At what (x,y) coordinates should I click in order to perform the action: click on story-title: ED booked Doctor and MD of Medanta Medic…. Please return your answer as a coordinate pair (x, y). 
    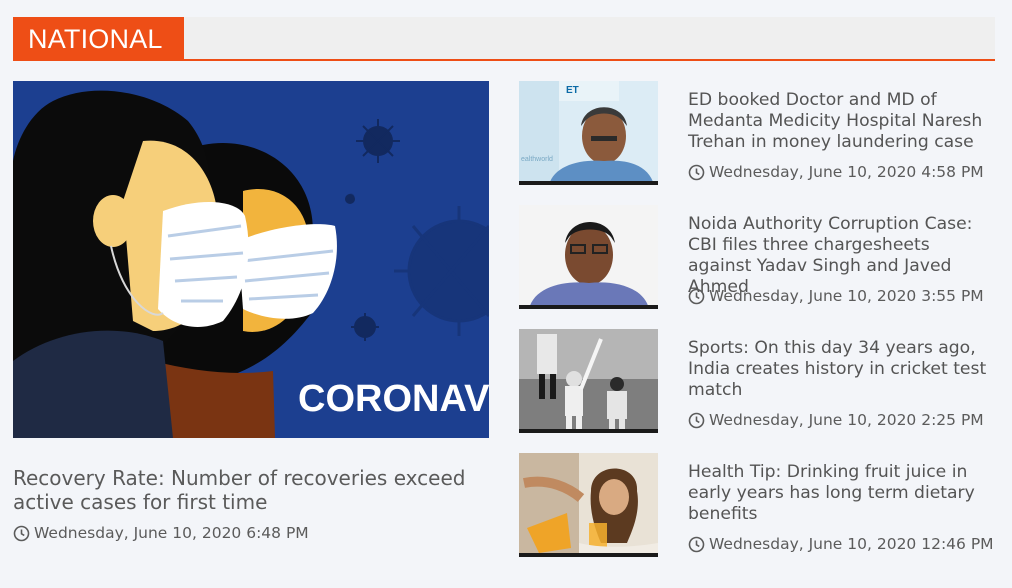
    Looking at the image, I should click on (843, 121).